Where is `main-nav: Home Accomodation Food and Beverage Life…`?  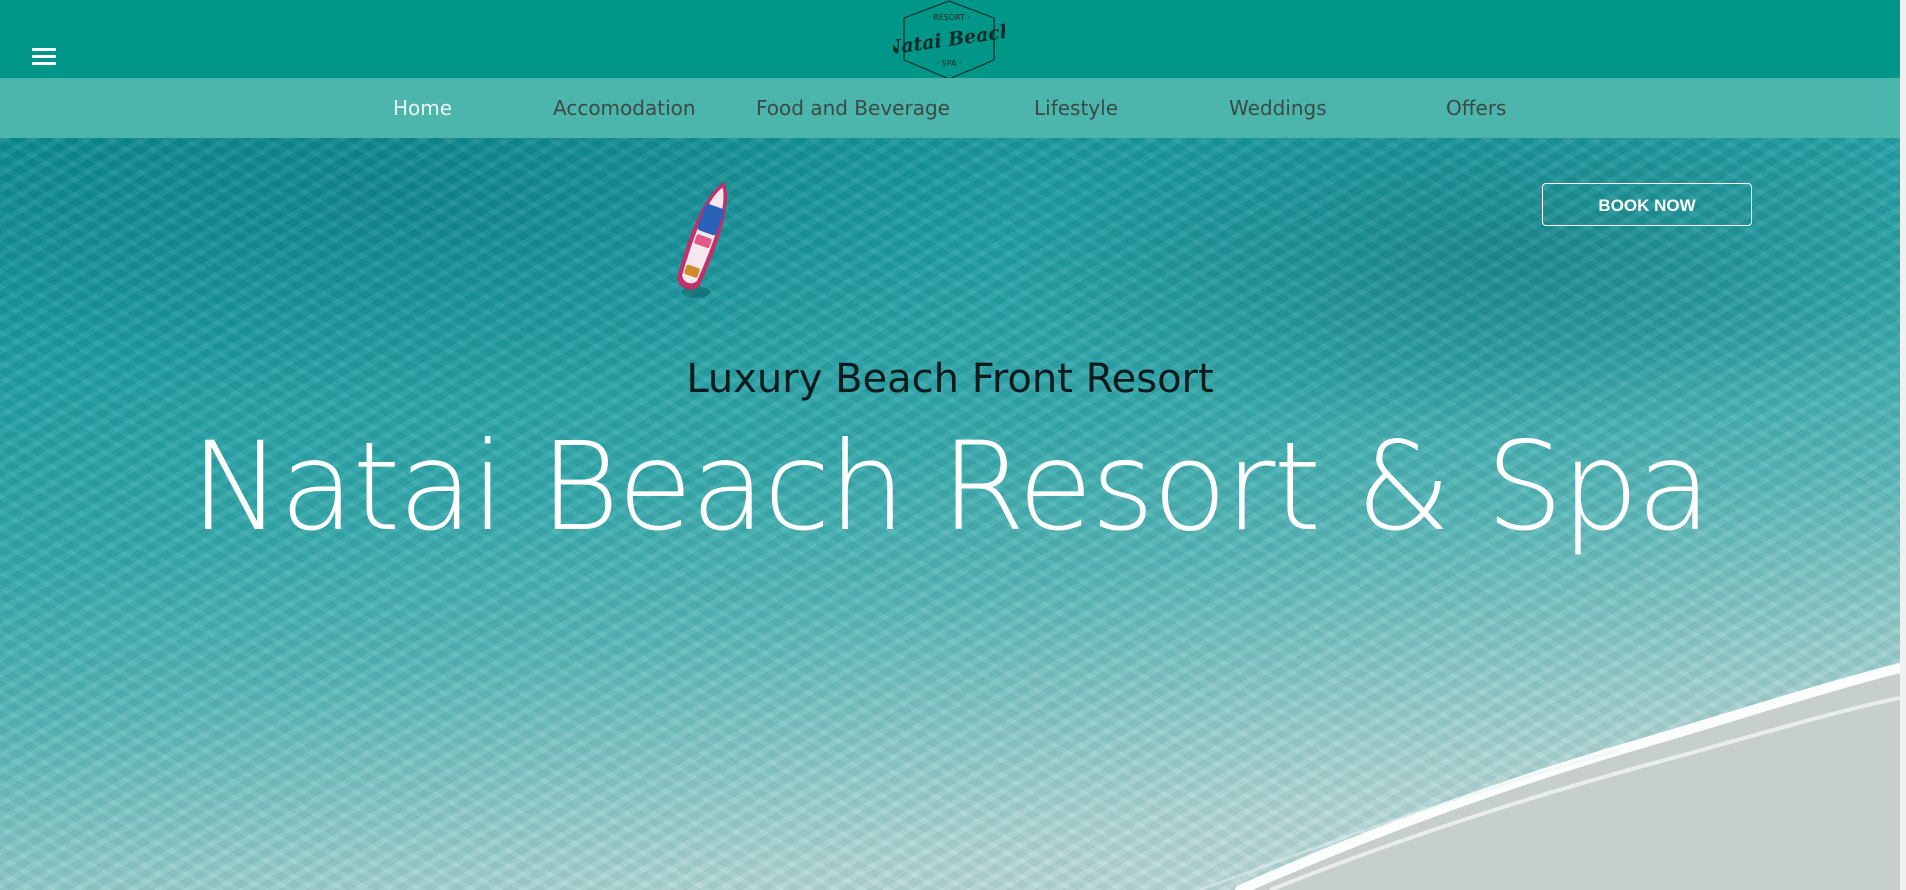 main-nav: Home Accomodation Food and Beverage Life… is located at coordinates (950, 108).